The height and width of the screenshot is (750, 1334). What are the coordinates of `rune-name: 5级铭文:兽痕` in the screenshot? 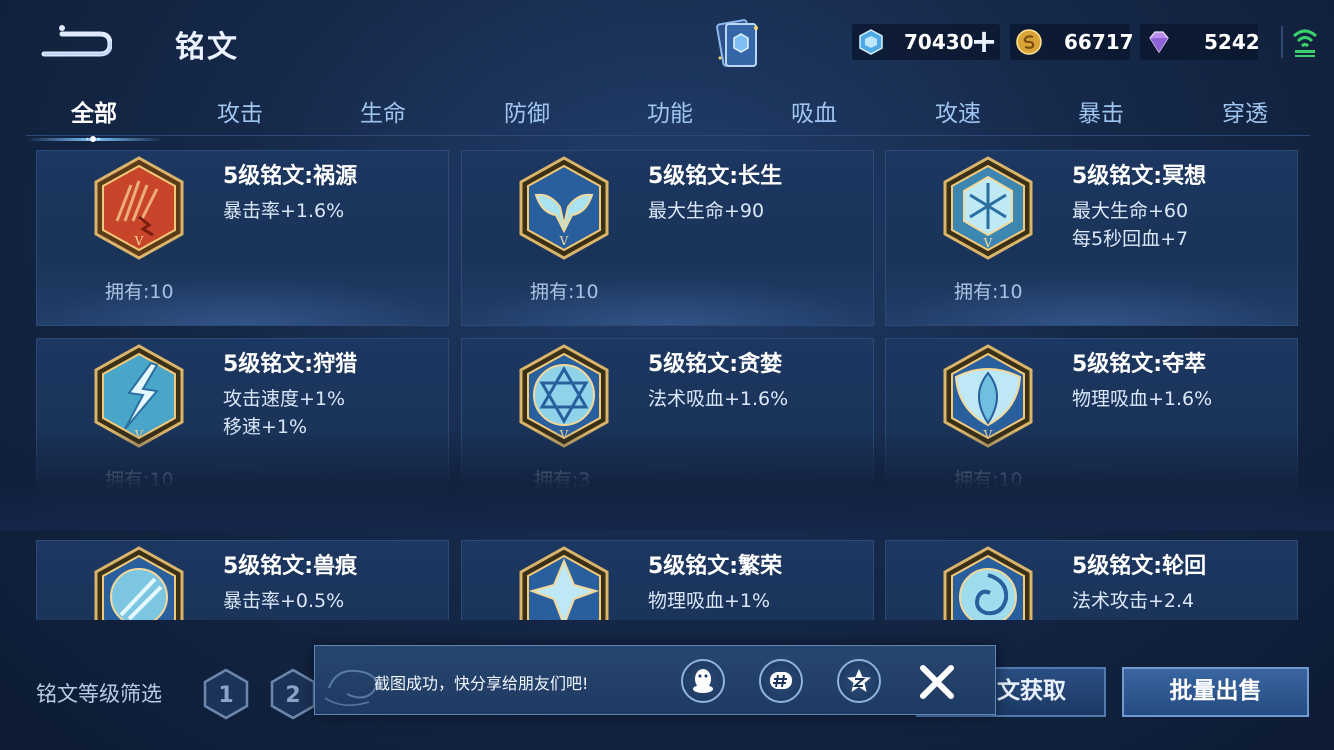 It's located at (290, 566).